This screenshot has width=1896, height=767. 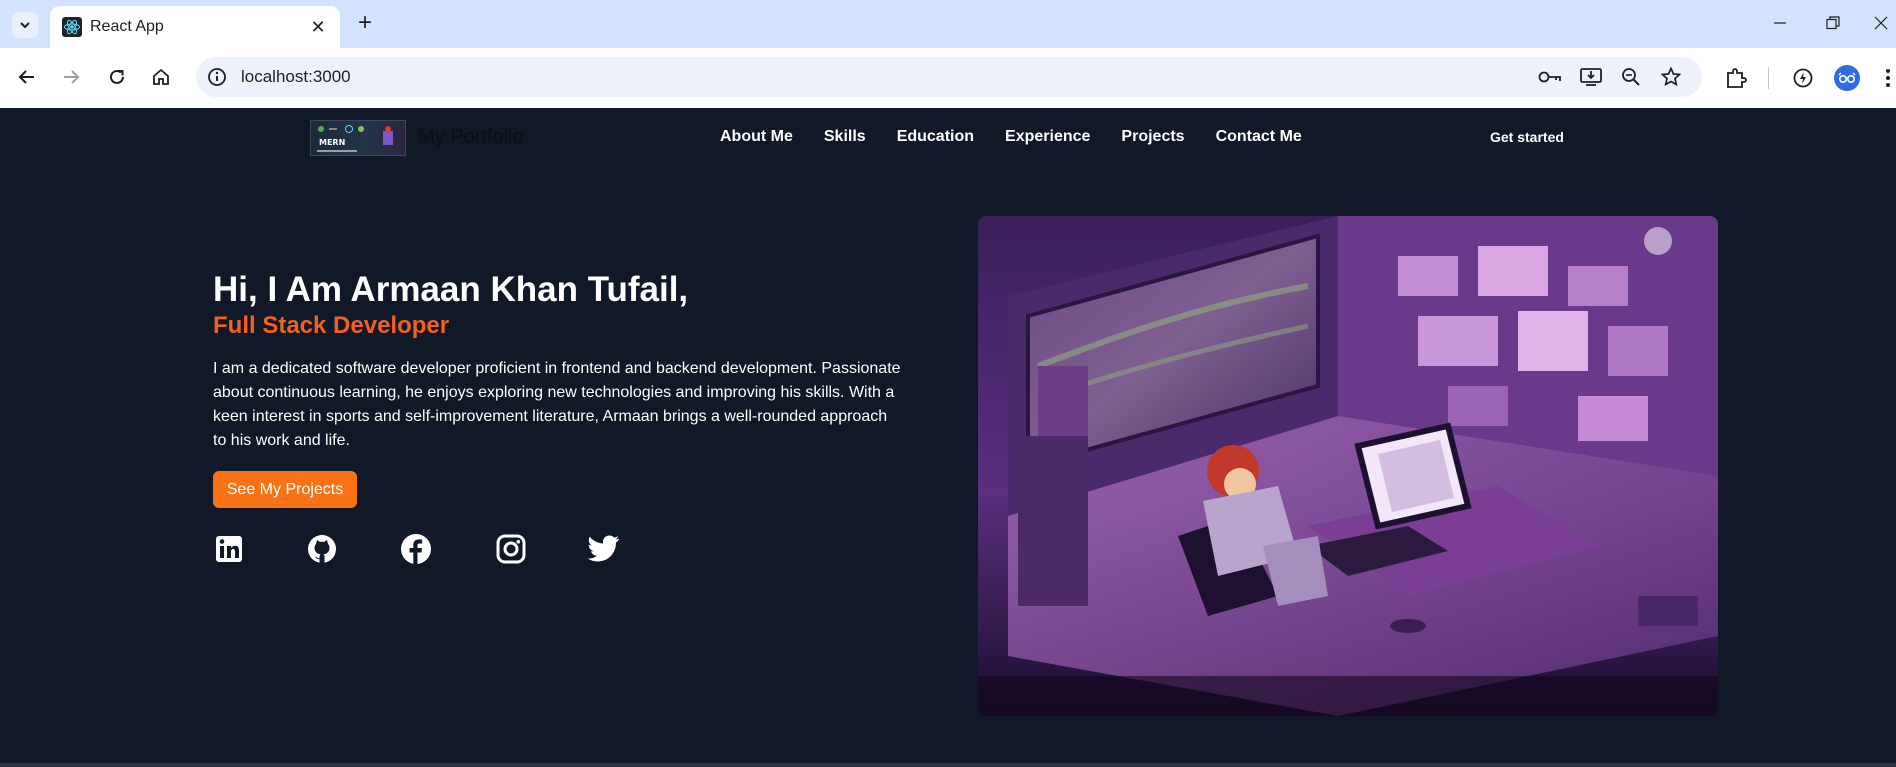 What do you see at coordinates (127, 26) in the screenshot?
I see `tab-title: React App` at bounding box center [127, 26].